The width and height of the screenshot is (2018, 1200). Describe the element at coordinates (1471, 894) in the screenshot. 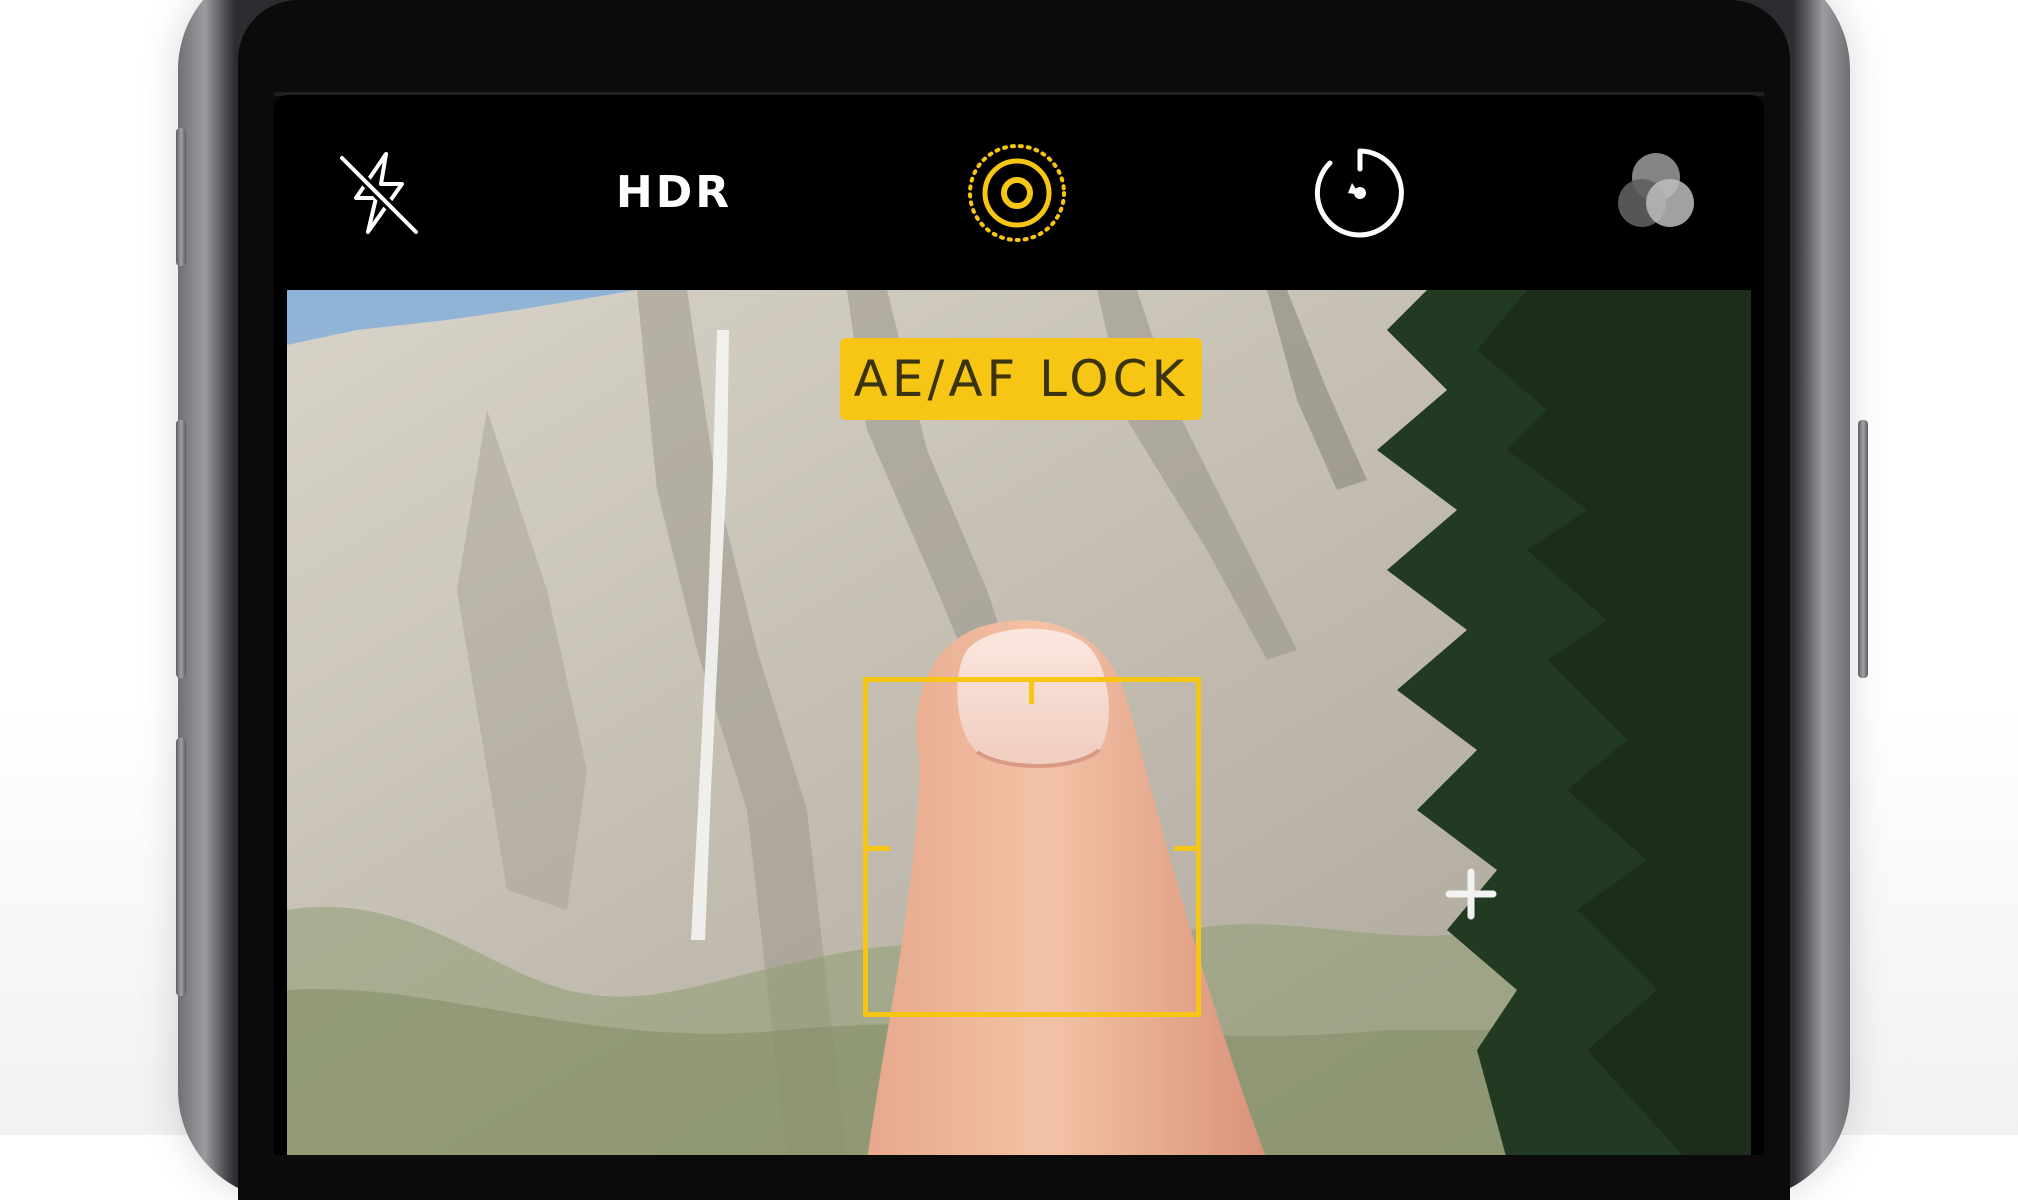

I see `plus-crosshair-icon` at that location.